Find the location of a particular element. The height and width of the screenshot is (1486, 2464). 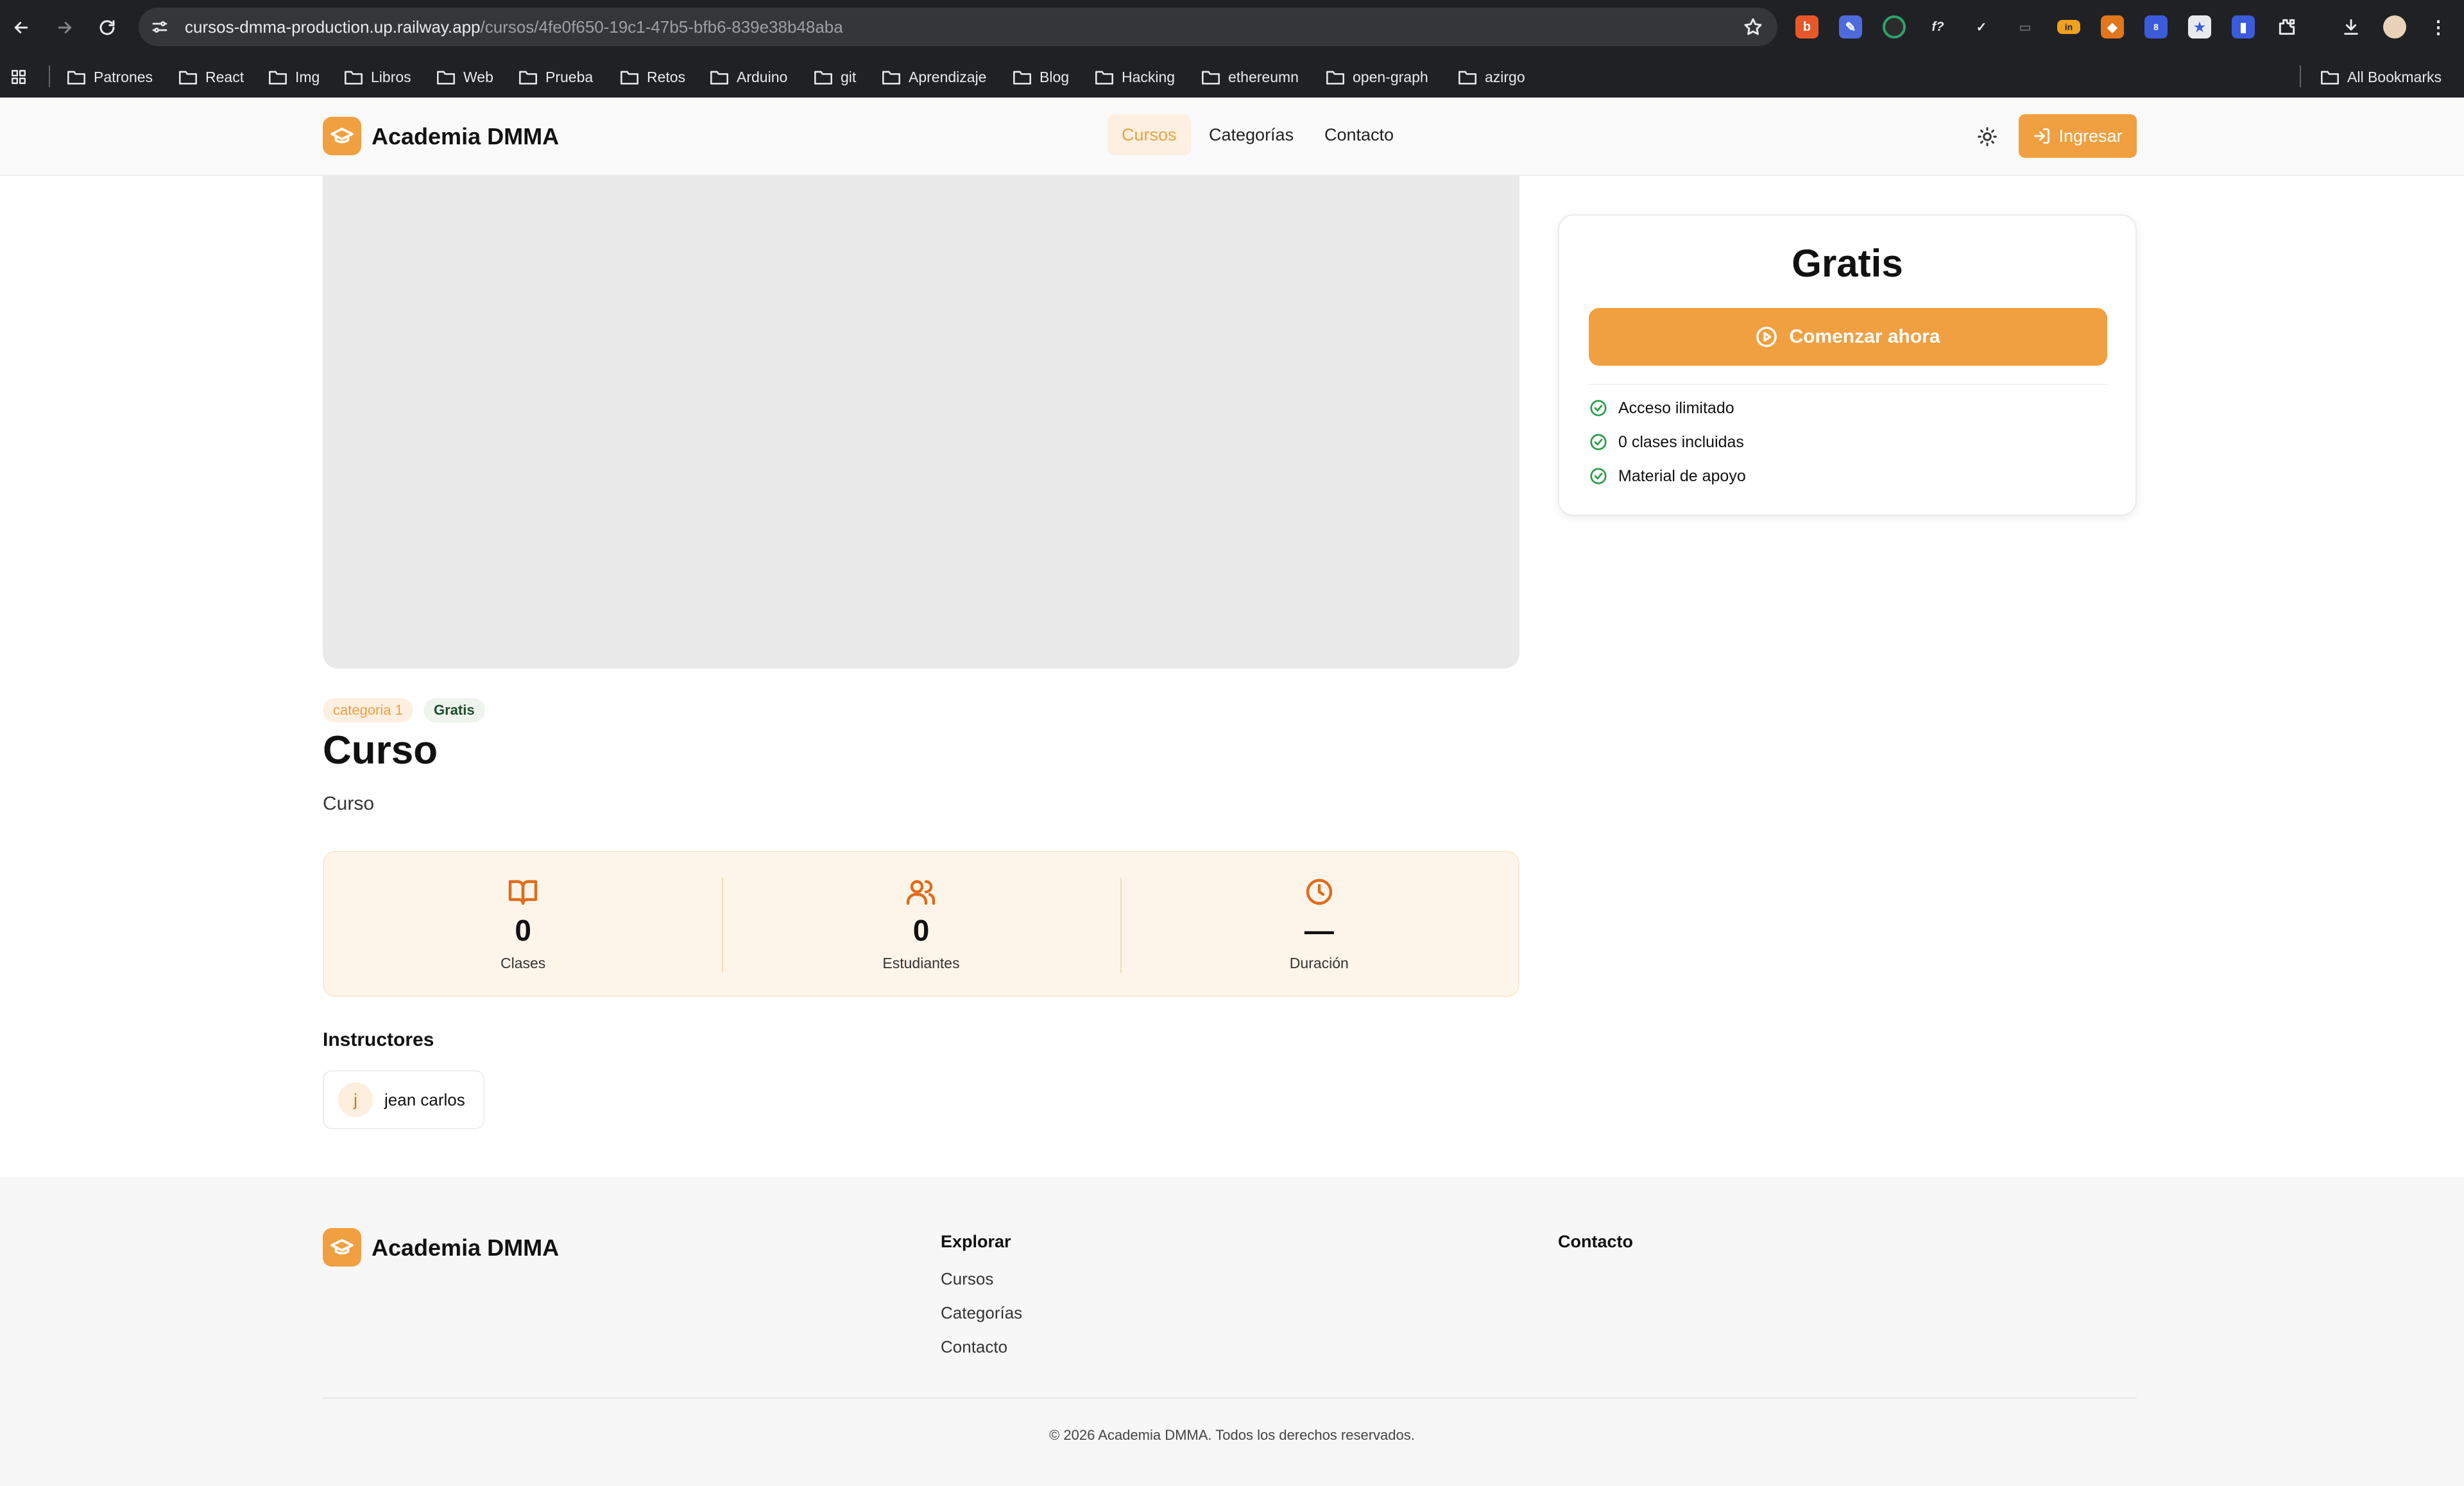

bookmark-label: ethereumn is located at coordinates (1264, 76).